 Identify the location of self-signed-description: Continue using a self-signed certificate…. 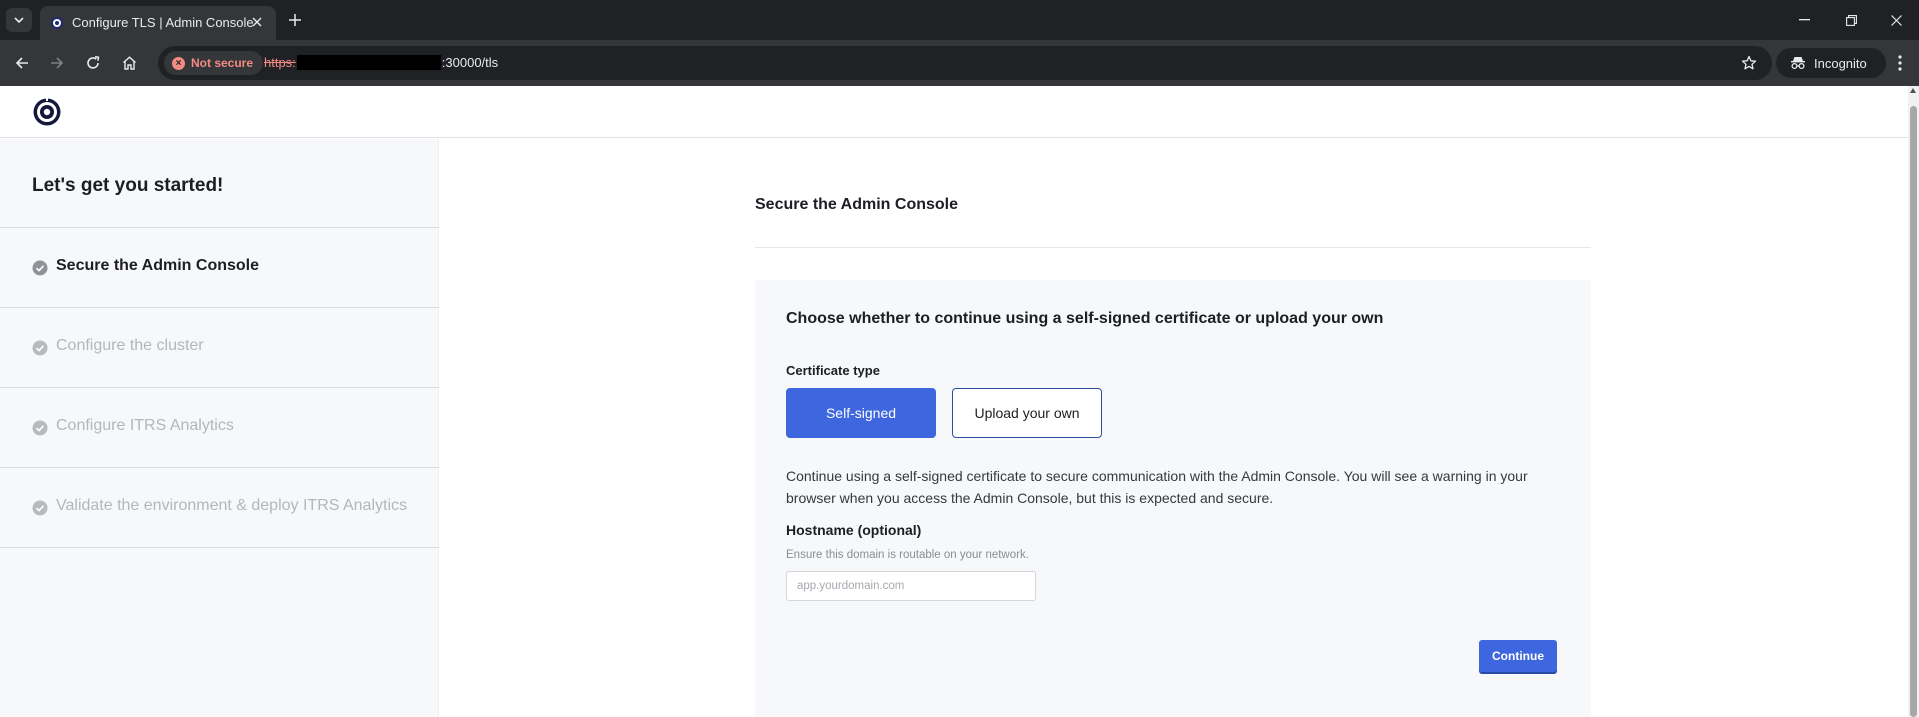
(1157, 487).